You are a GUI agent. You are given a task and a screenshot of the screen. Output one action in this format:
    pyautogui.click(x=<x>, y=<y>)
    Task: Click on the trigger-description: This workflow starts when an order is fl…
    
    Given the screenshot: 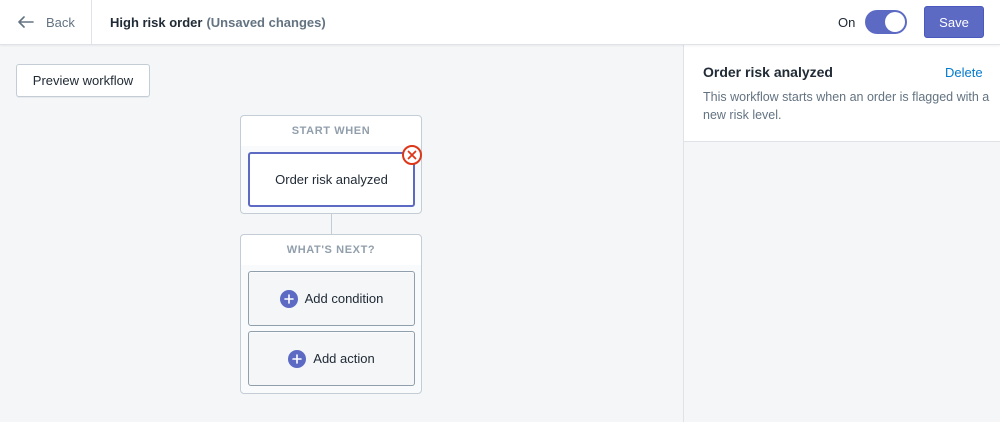 What is the action you would take?
    pyautogui.click(x=846, y=106)
    